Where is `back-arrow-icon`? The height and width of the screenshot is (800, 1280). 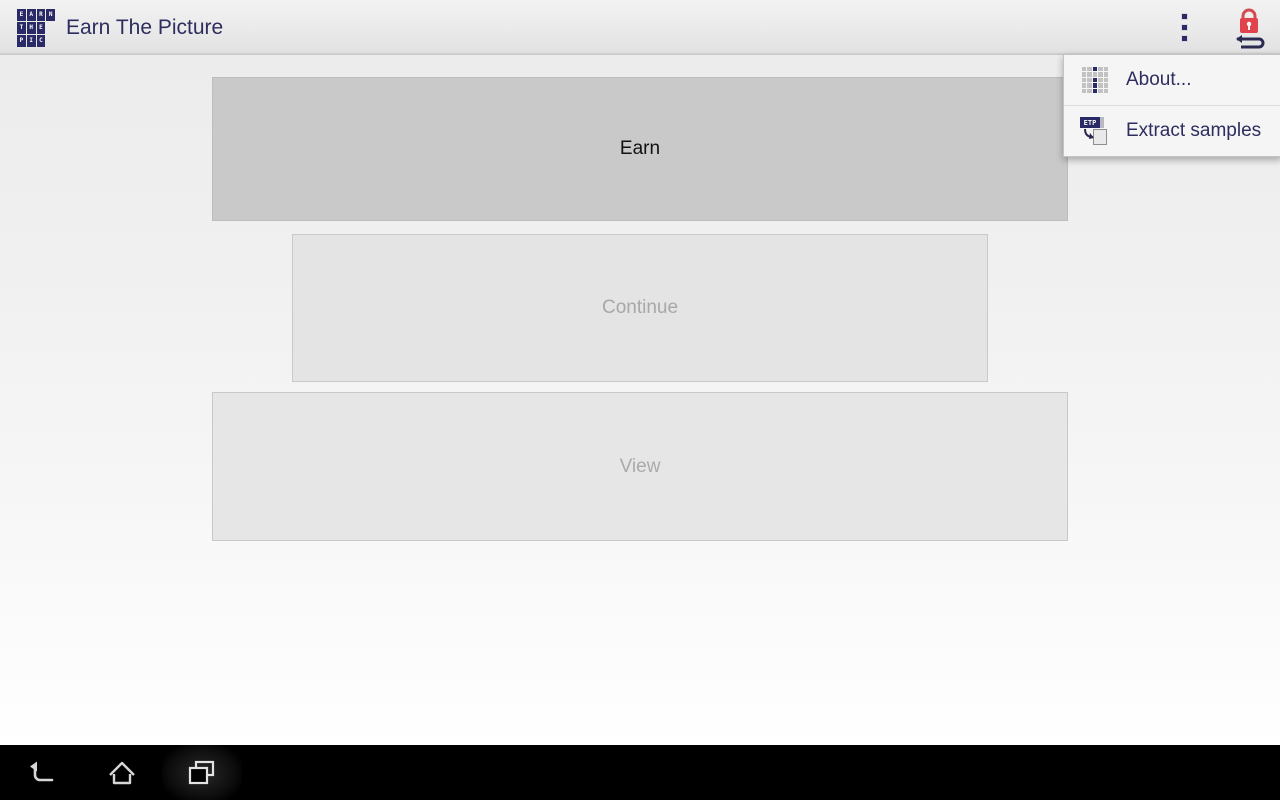
back-arrow-icon is located at coordinates (42, 771).